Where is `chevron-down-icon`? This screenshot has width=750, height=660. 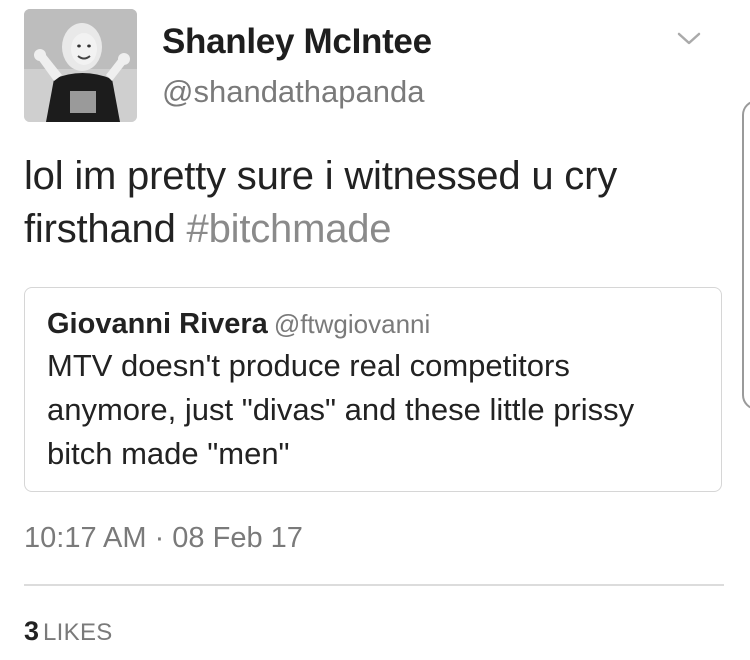
chevron-down-icon is located at coordinates (689, 39).